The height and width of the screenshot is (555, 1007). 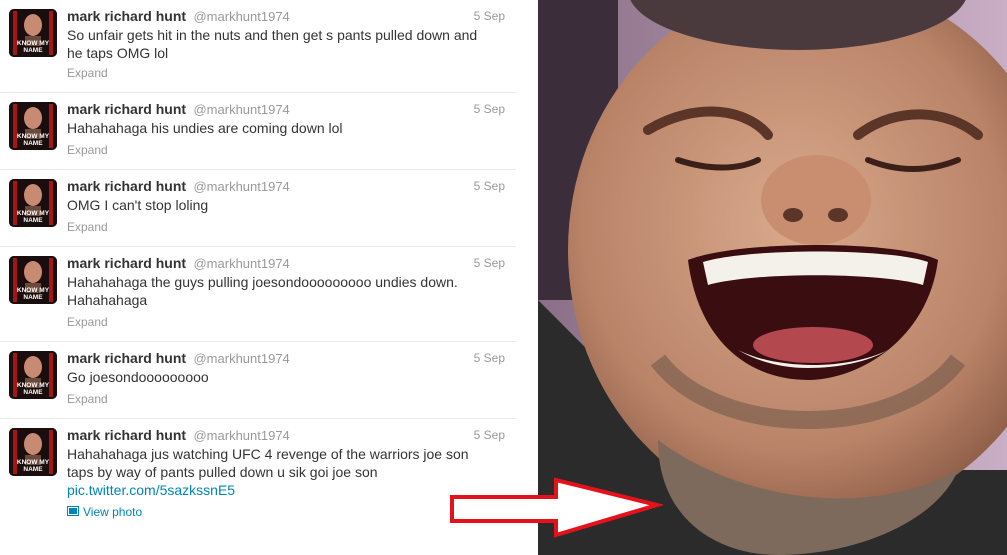 I want to click on view-photo-button: View photo, so click(x=104, y=512).